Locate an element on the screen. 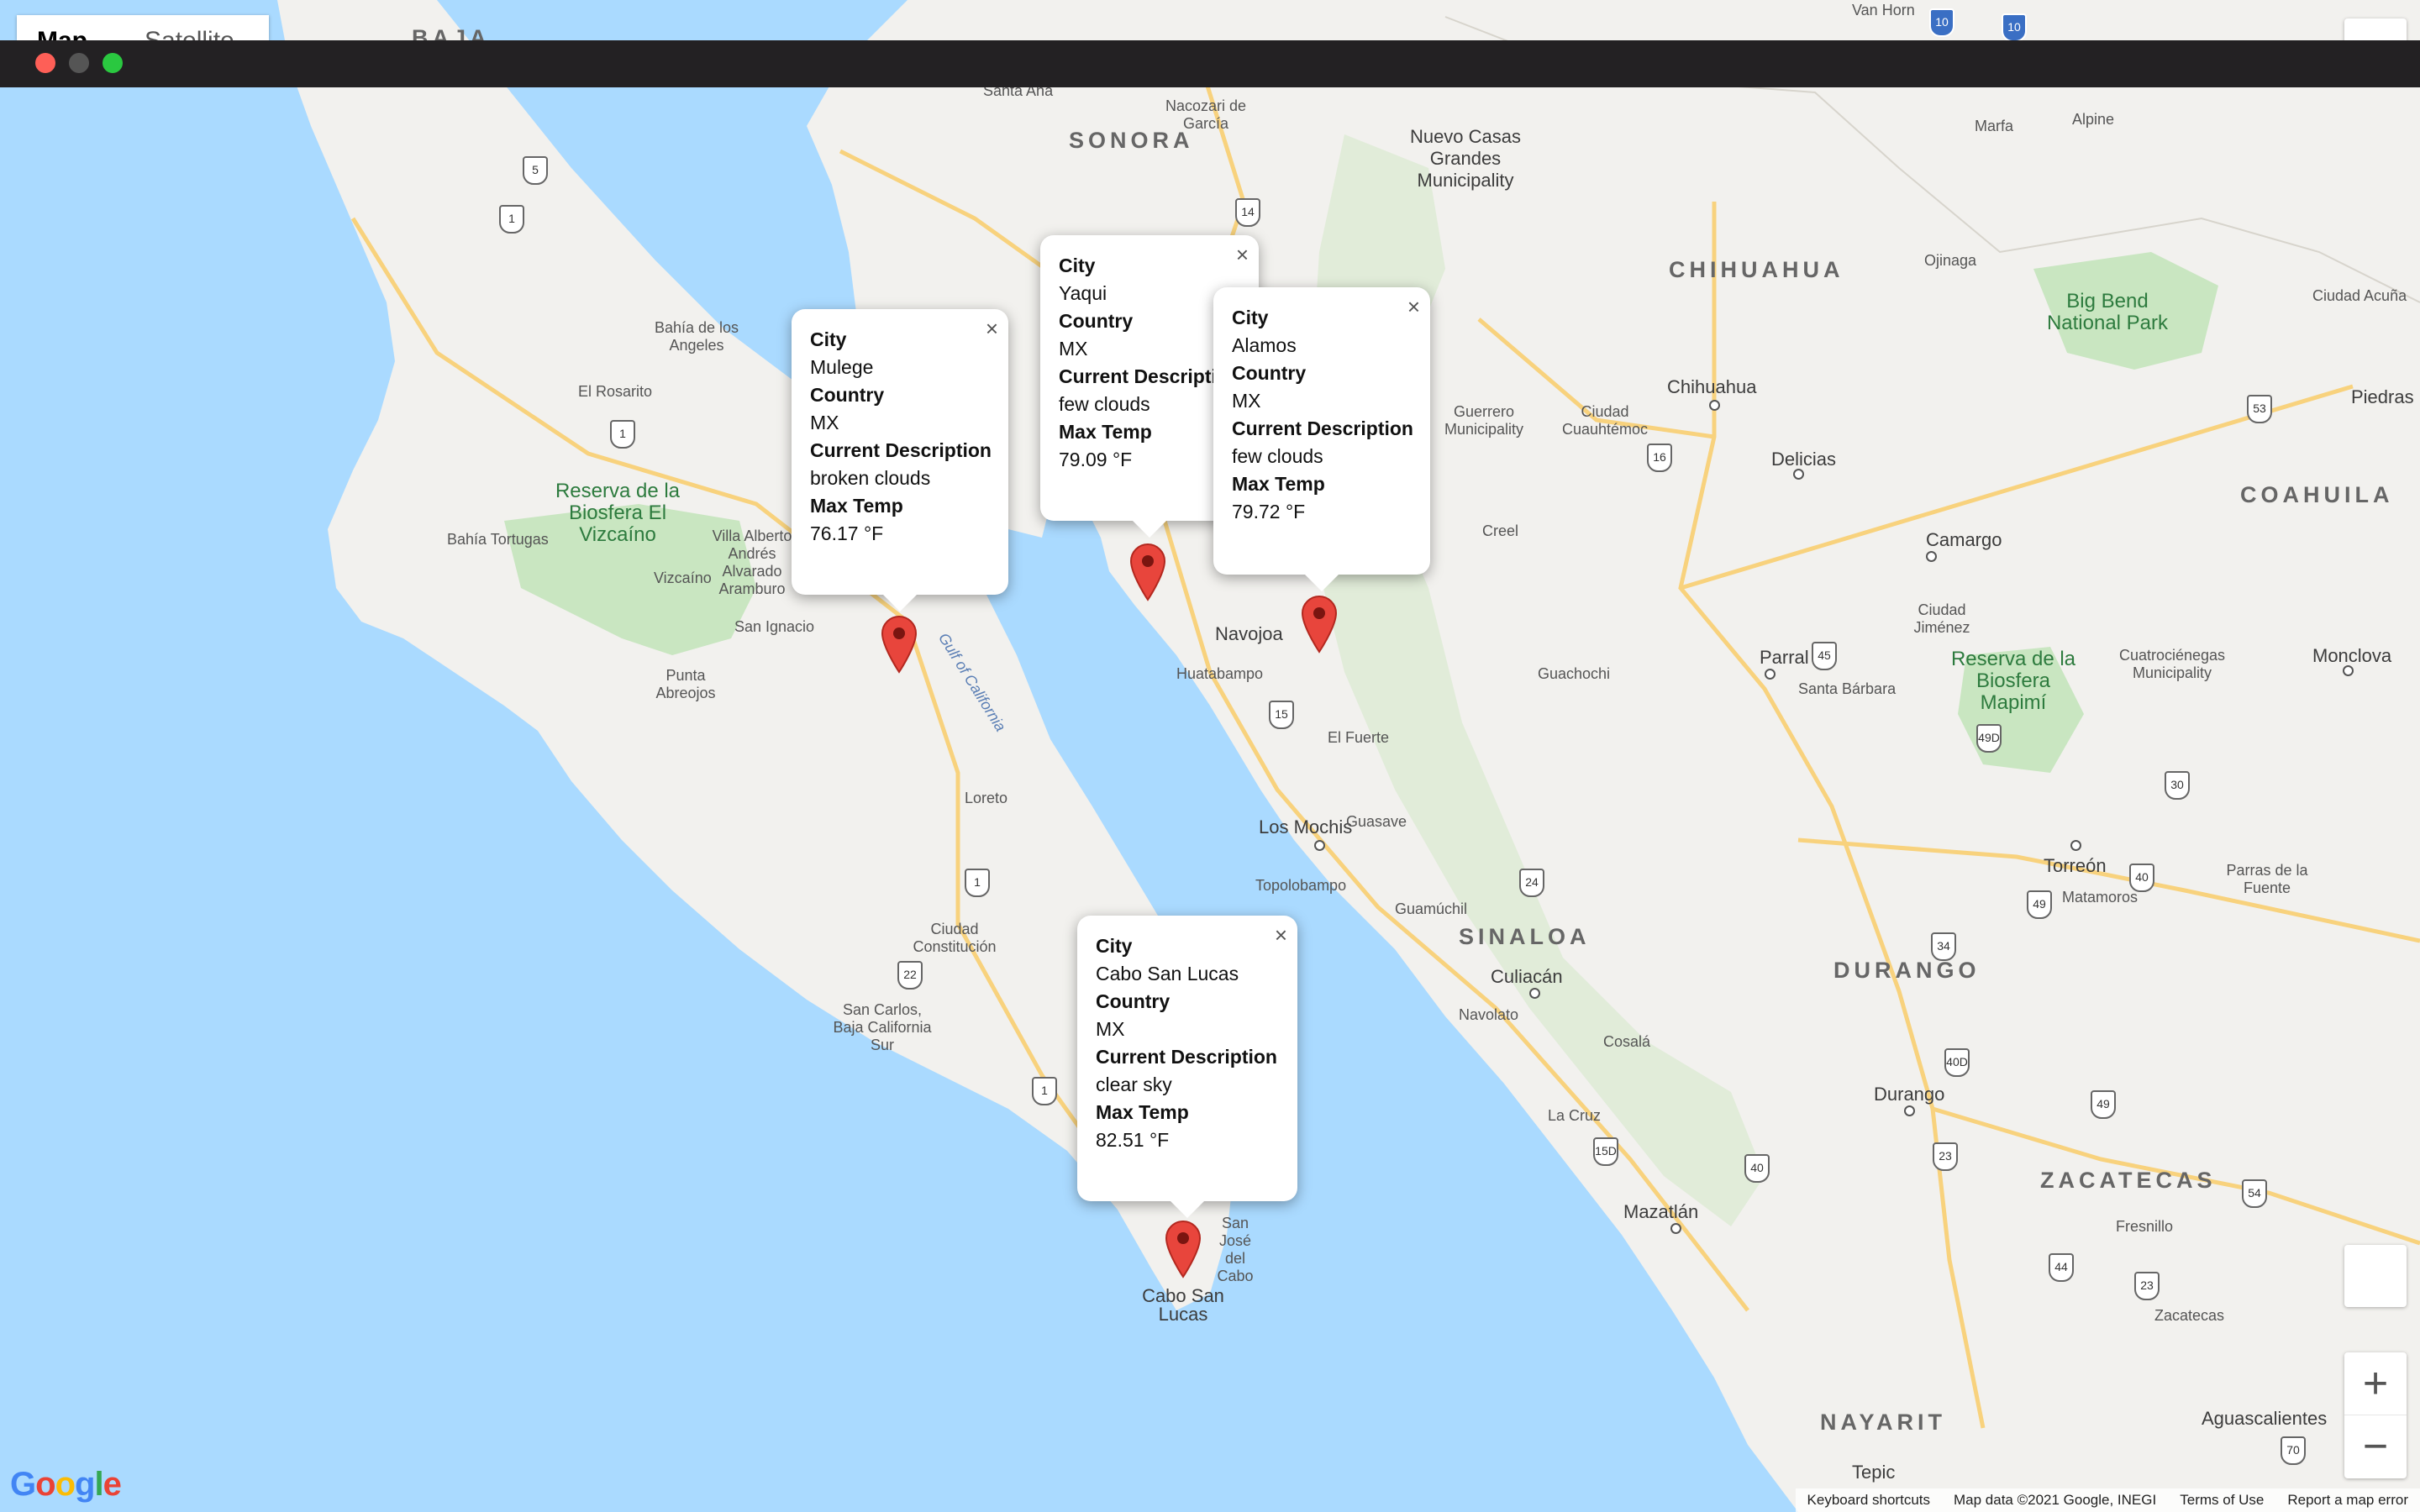 The height and width of the screenshot is (1512, 2420). map-label-camargo: Camargo is located at coordinates (1964, 539).